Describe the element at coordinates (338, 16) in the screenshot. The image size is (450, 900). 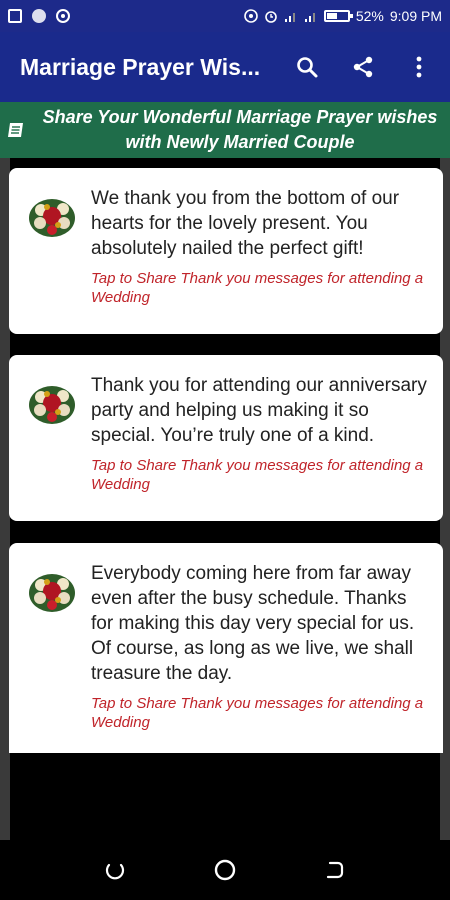
I see `battery-icon` at that location.